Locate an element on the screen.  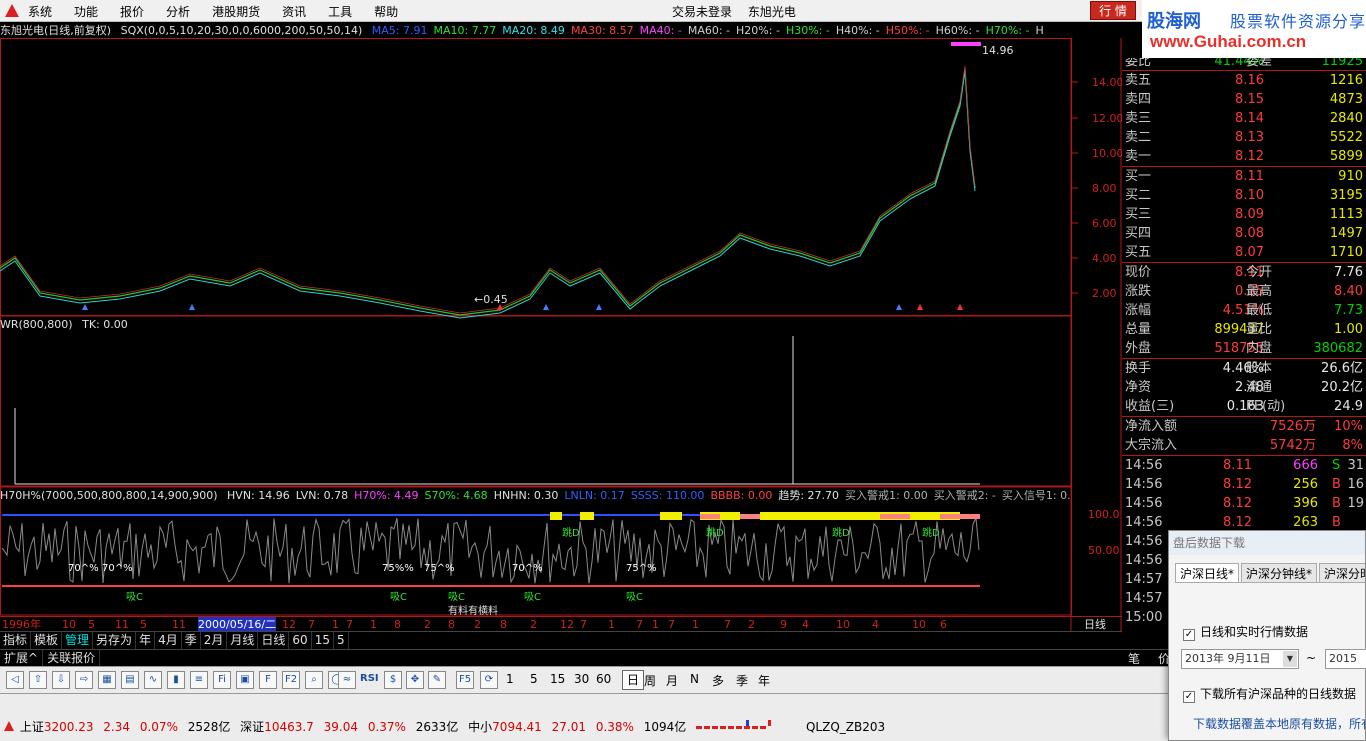
back-arrow-icon: ◁ is located at coordinates (15, 680).